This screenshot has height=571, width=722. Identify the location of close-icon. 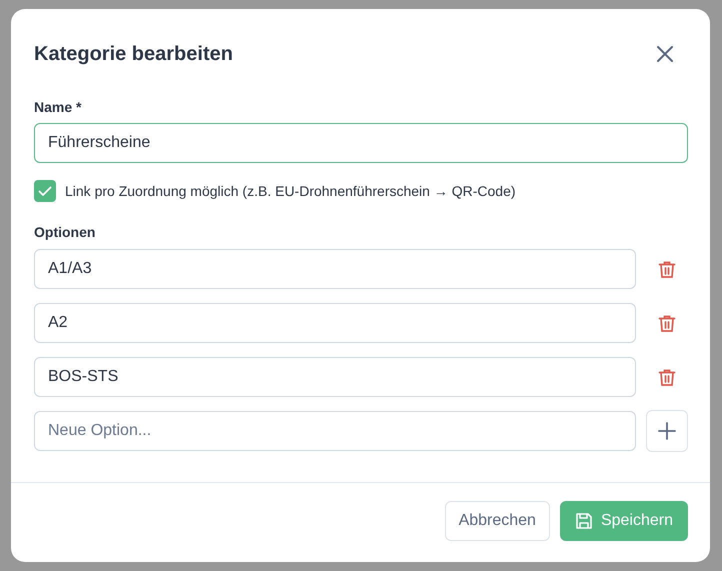
(665, 54).